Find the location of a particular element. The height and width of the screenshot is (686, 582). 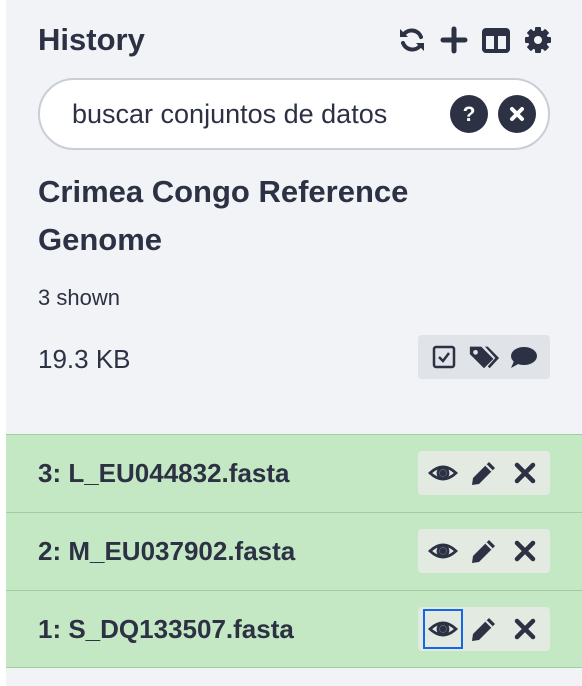

header-toolbar is located at coordinates (475, 40).